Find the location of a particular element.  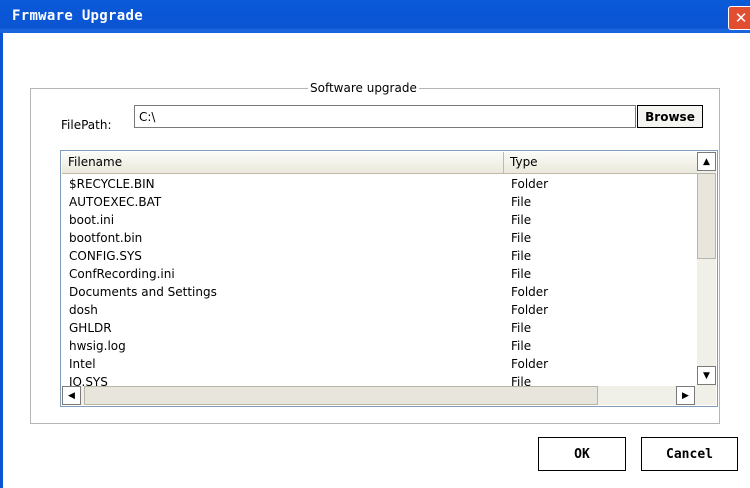

title-bar: Frmware Upgrade is located at coordinates (375, 35).